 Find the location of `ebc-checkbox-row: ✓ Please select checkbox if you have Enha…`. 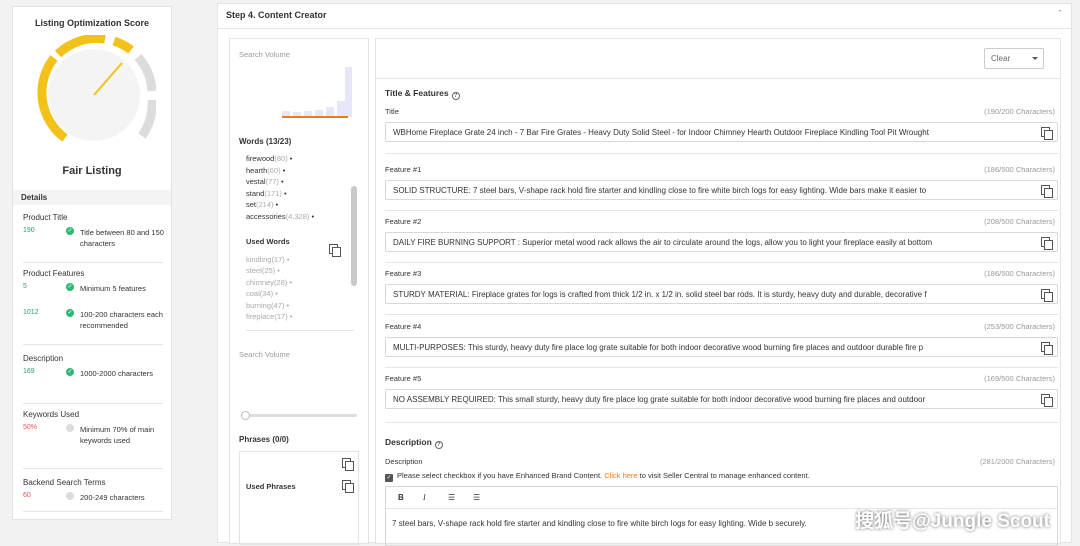

ebc-checkbox-row: ✓ Please select checkbox if you have Enha… is located at coordinates (597, 476).